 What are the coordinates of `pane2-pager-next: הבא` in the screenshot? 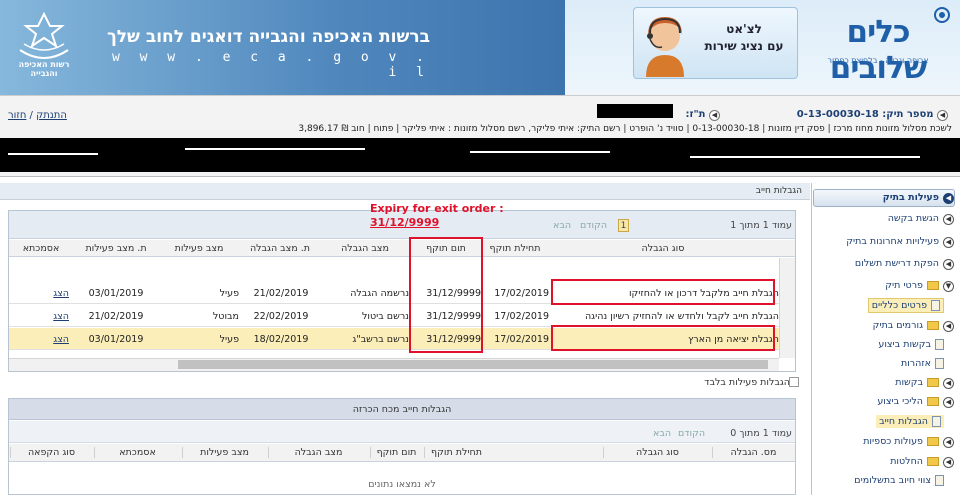 It's located at (662, 433).